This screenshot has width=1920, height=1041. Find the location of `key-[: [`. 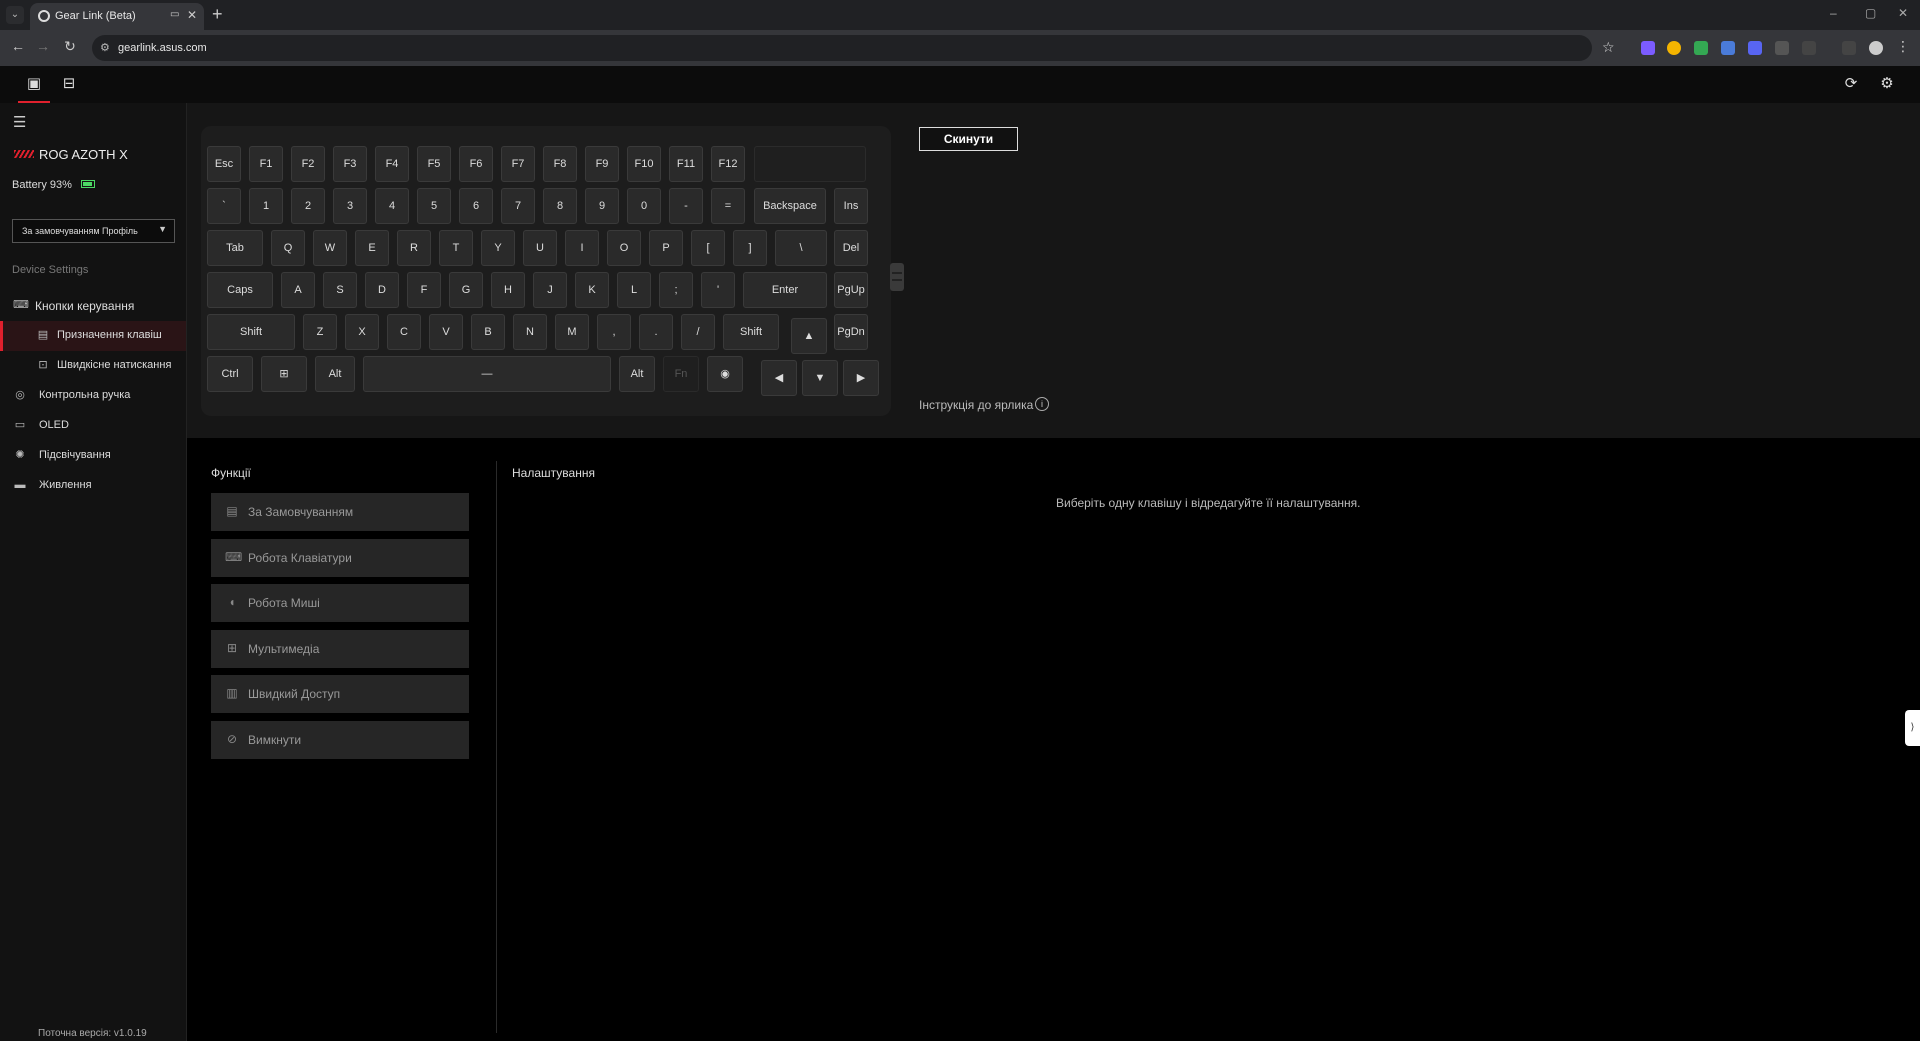

key-[: [ is located at coordinates (708, 248).